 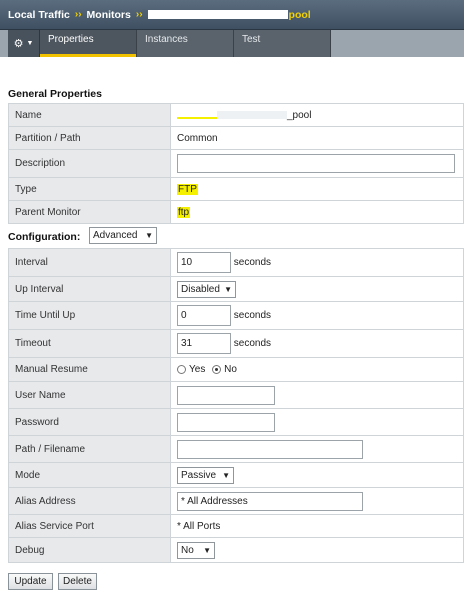 I want to click on tab-instances: Instances, so click(x=185, y=43).